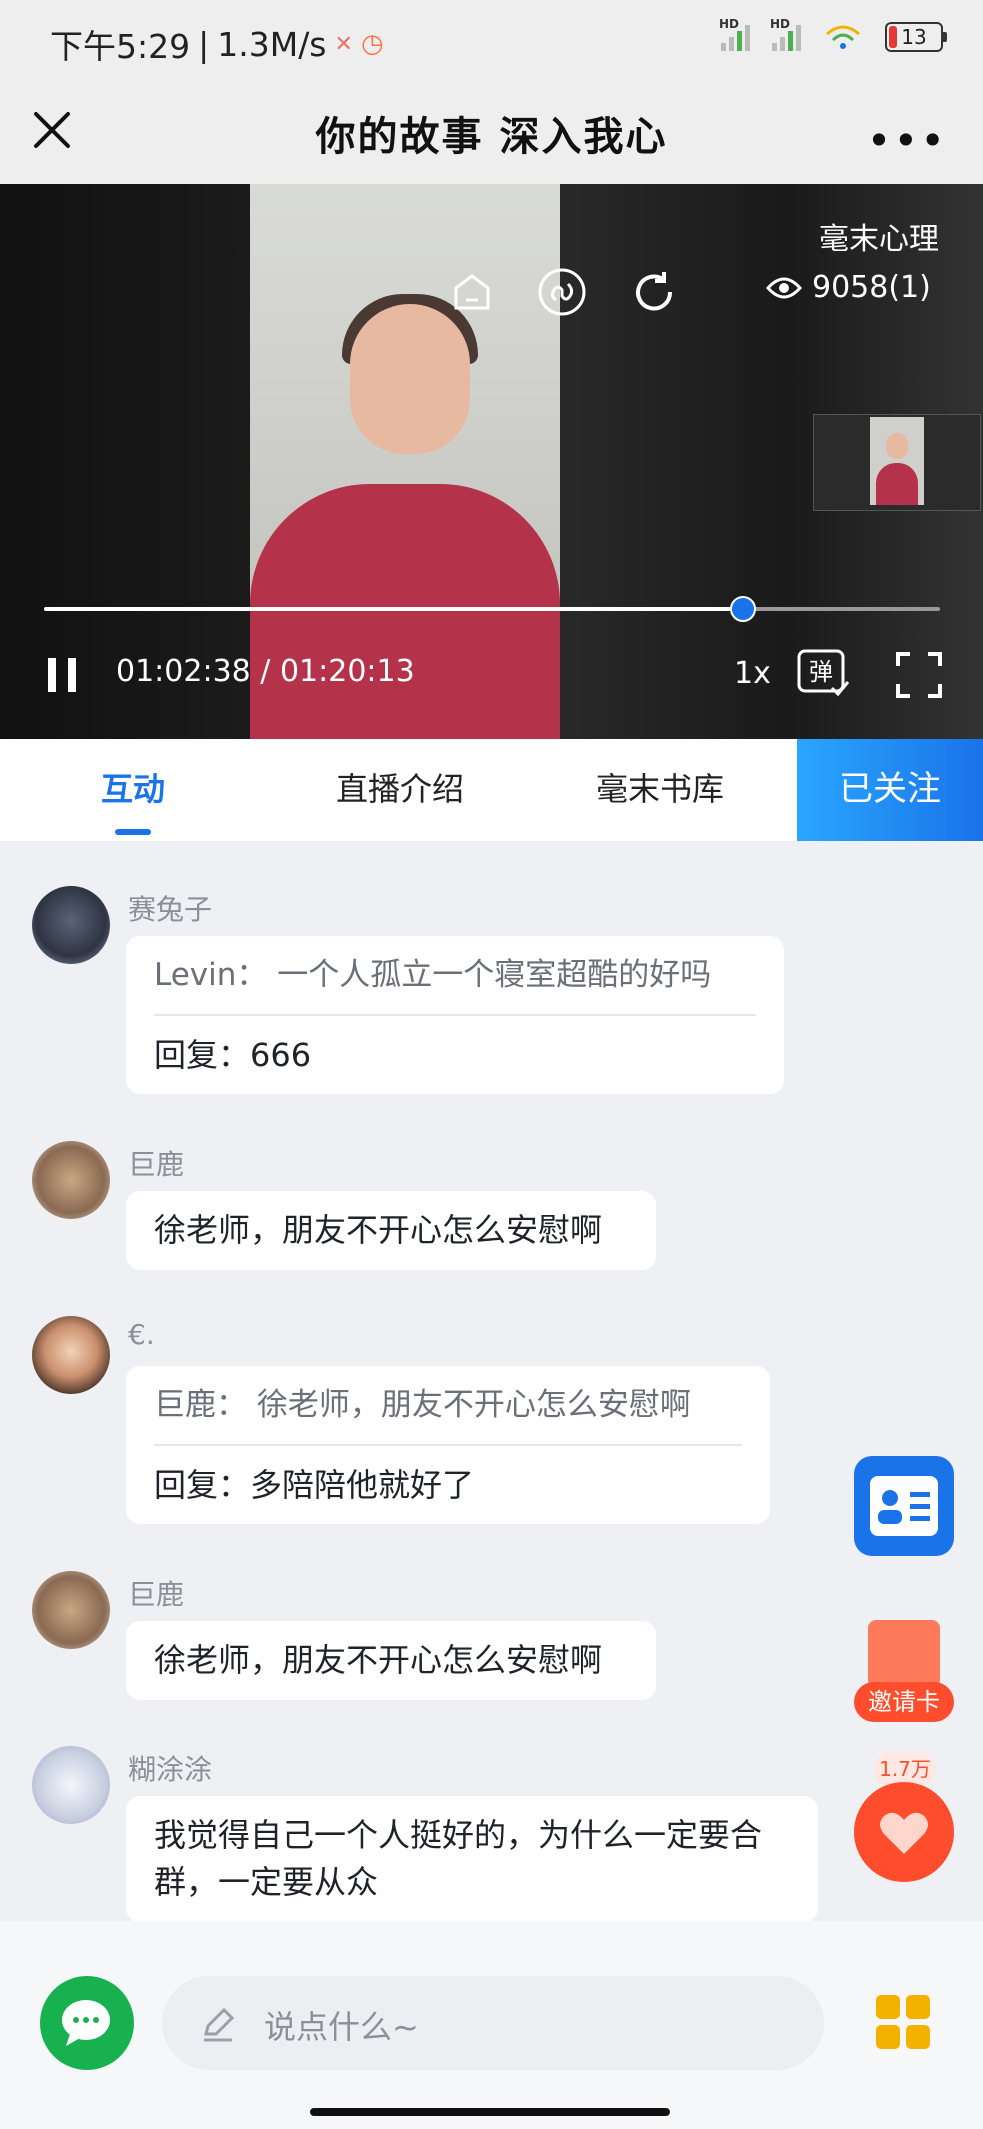 This screenshot has height=2129, width=983. What do you see at coordinates (347, 671) in the screenshot?
I see `total-time: 01:20:13` at bounding box center [347, 671].